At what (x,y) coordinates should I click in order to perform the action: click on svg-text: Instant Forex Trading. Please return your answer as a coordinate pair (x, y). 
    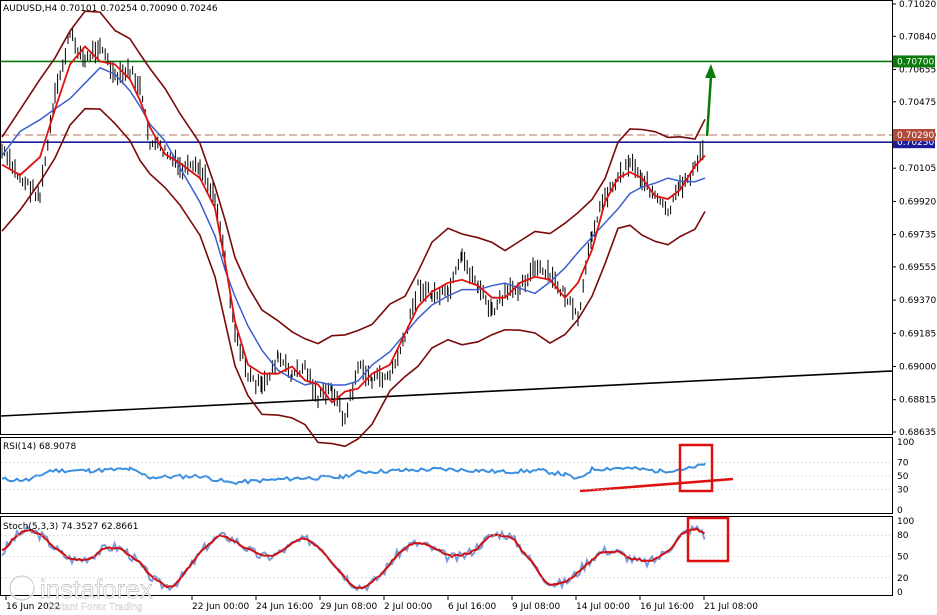
    Looking at the image, I should click on (95, 607).